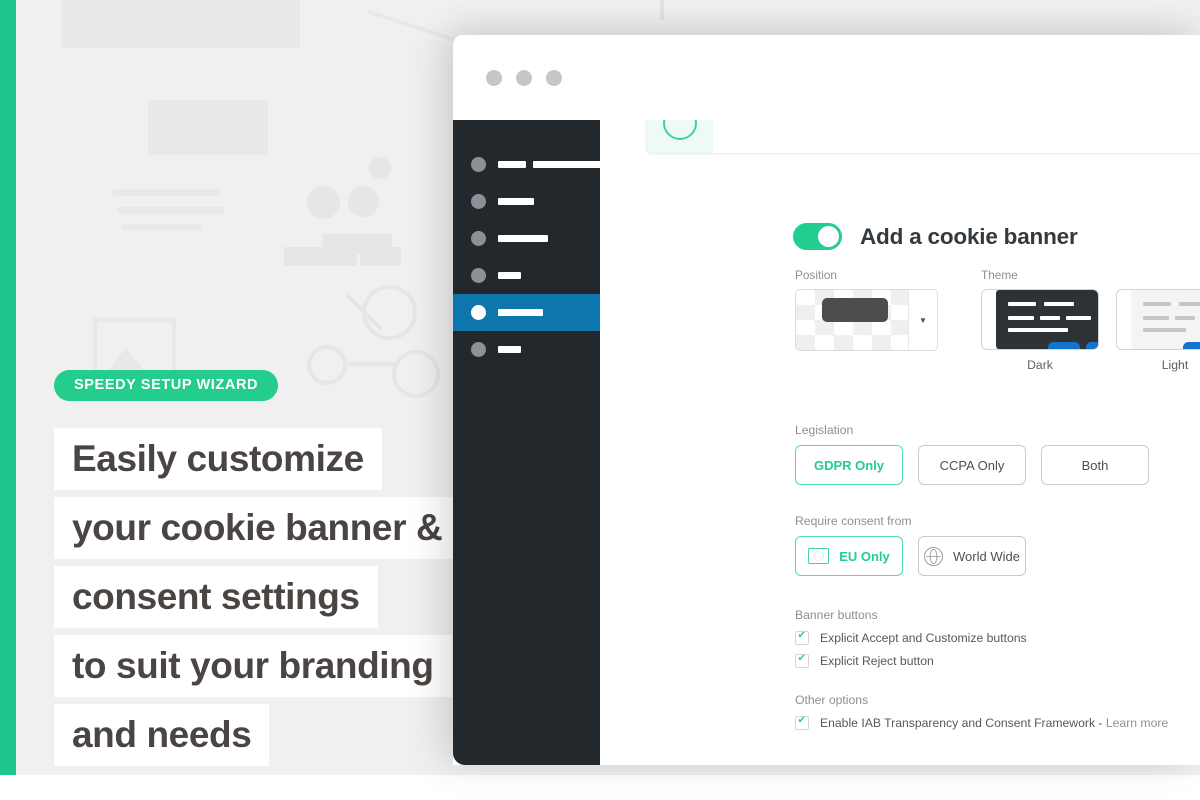  I want to click on consent-option-eu: EU Only, so click(849, 556).